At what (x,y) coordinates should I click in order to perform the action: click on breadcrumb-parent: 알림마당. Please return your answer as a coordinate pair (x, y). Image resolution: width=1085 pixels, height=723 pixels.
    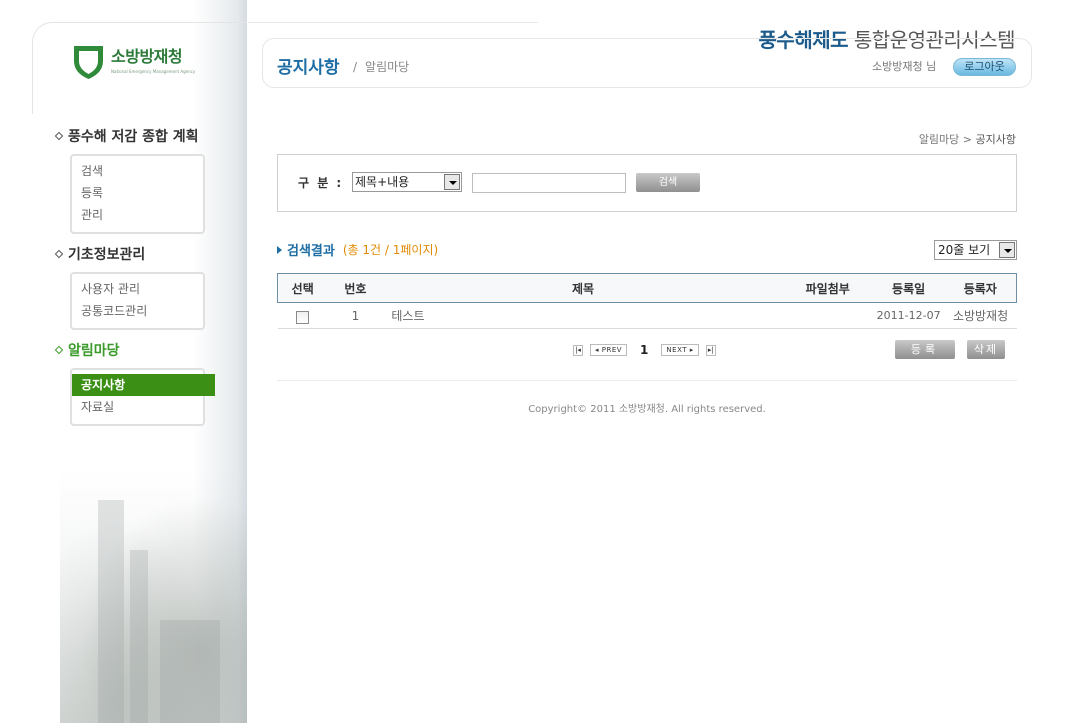
    Looking at the image, I should click on (939, 139).